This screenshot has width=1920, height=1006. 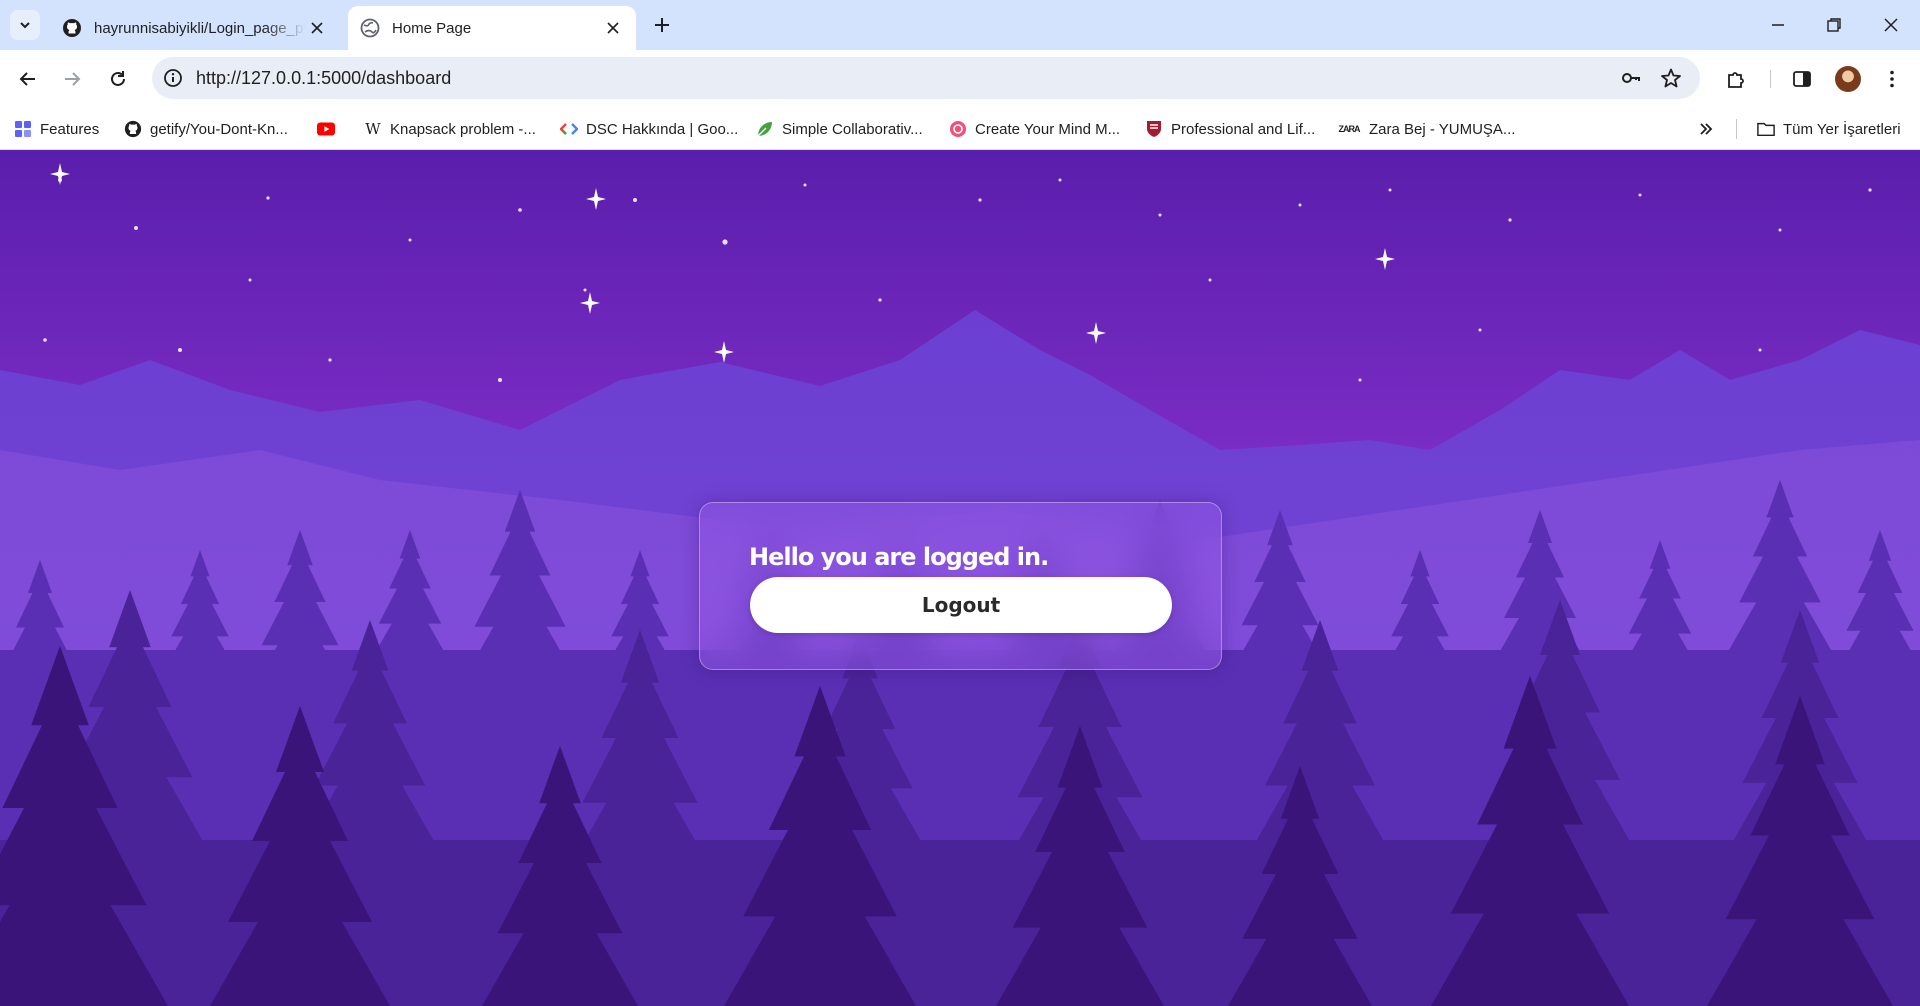 I want to click on gdsc-icon, so click(x=569, y=129).